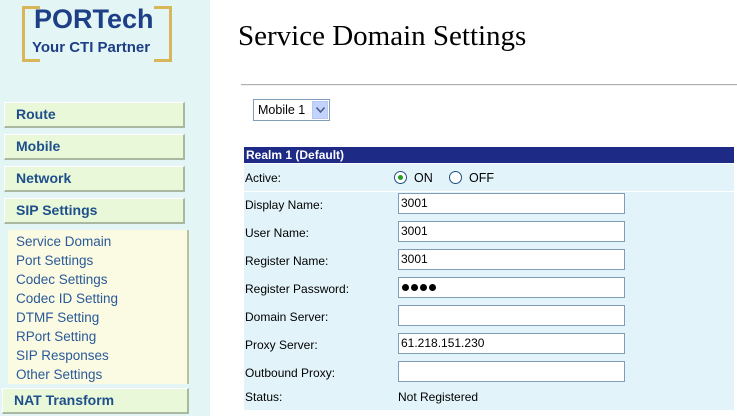 Image resolution: width=737 pixels, height=416 pixels. I want to click on row-domain-server: Domain Server:, so click(489, 318).